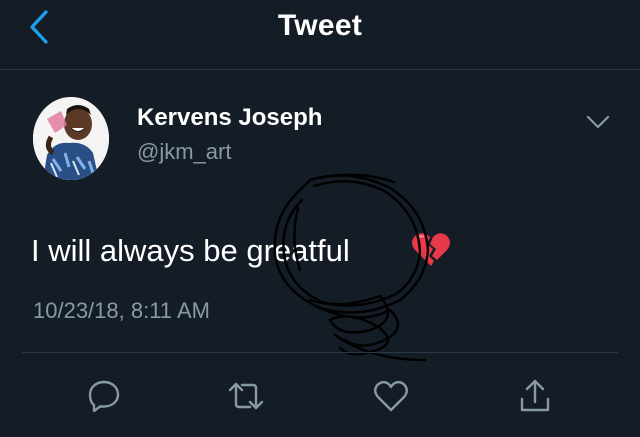 The image size is (640, 437). I want to click on tweet-options-button, so click(598, 122).